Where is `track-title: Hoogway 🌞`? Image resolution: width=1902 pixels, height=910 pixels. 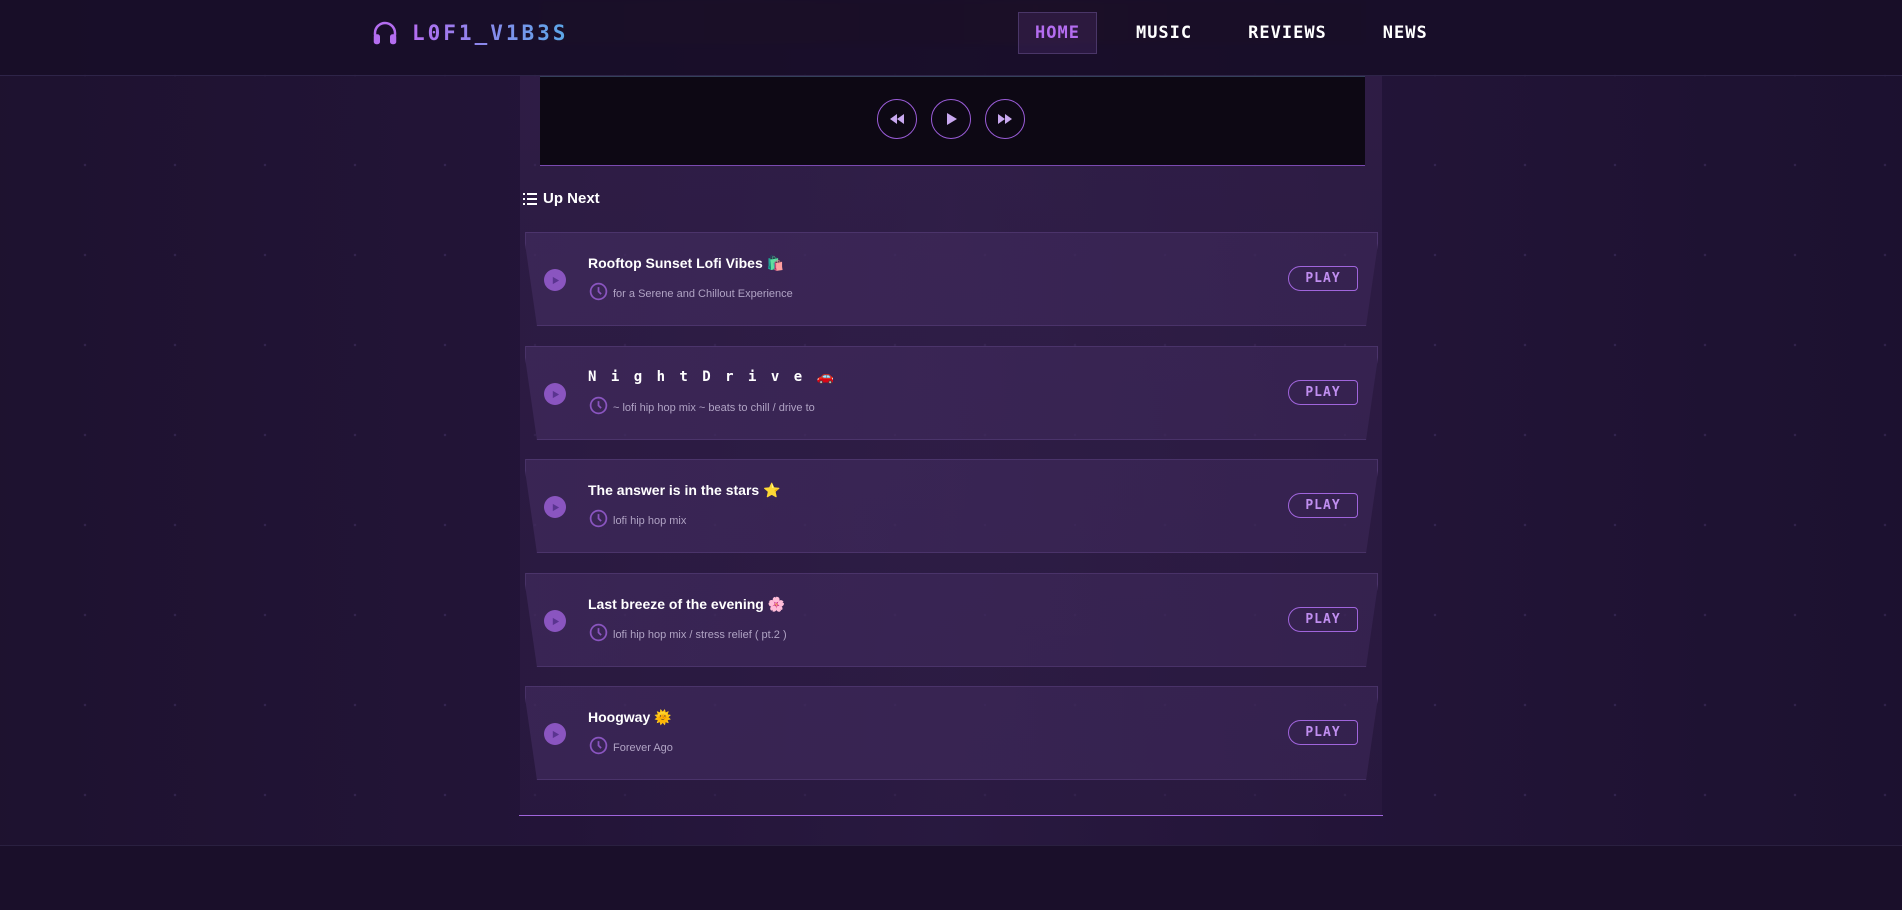 track-title: Hoogway 🌞 is located at coordinates (630, 717).